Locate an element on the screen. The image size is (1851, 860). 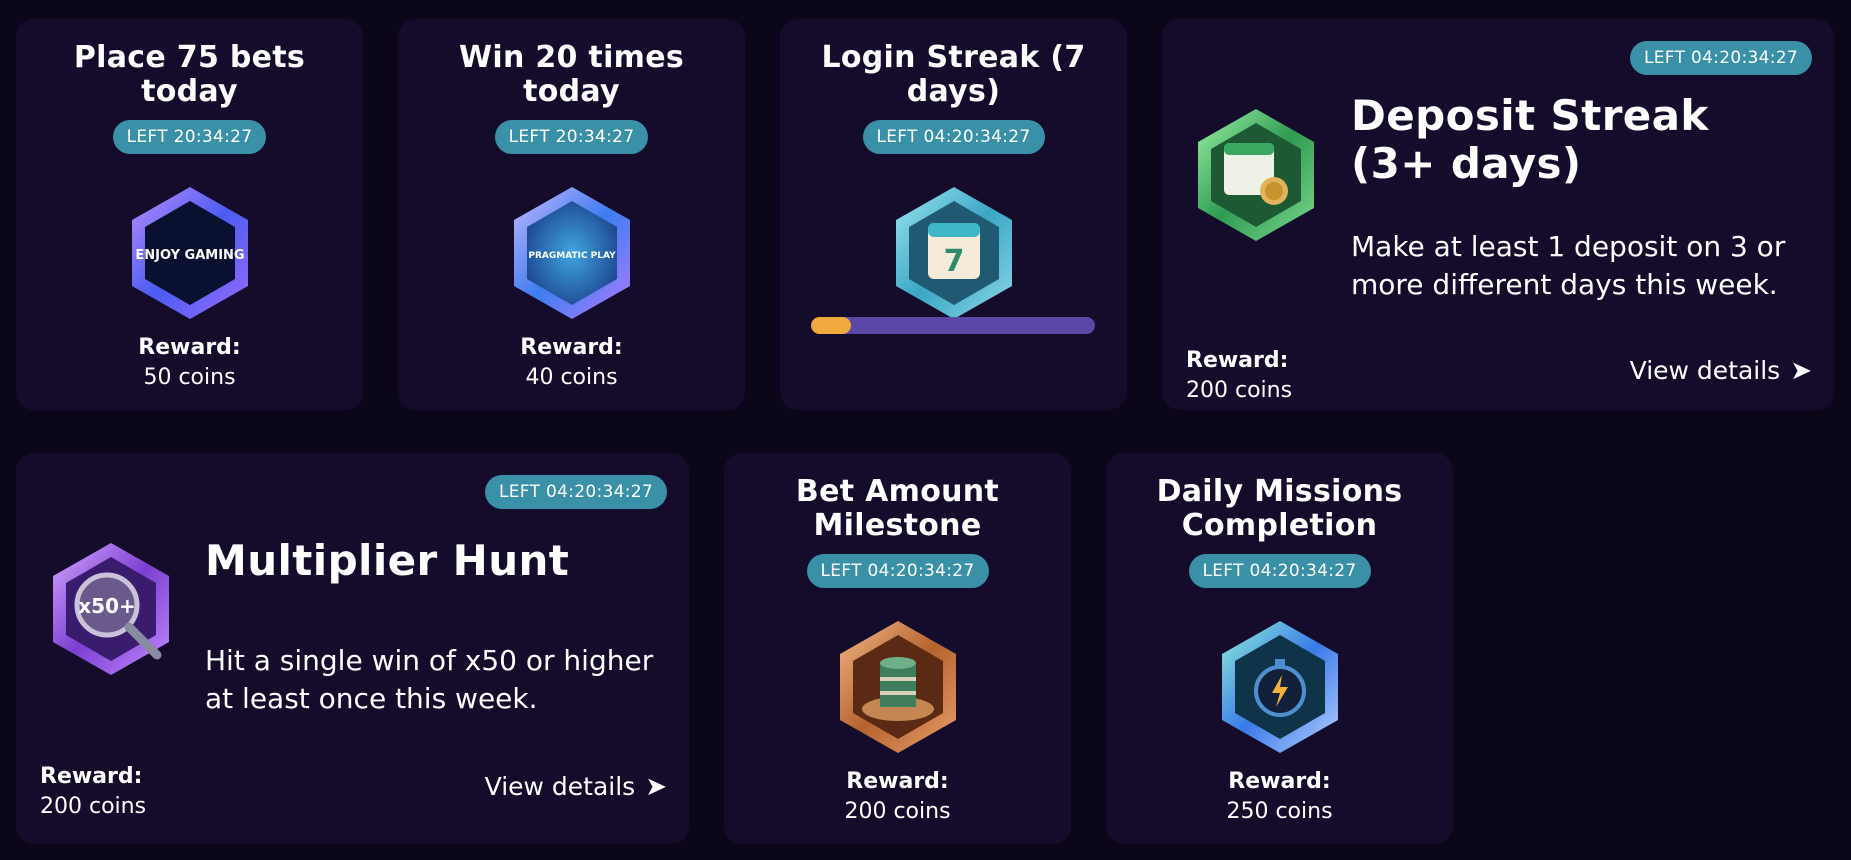
pragmatic-play-icon: PRAGMATIC PLAY is located at coordinates (572, 253).